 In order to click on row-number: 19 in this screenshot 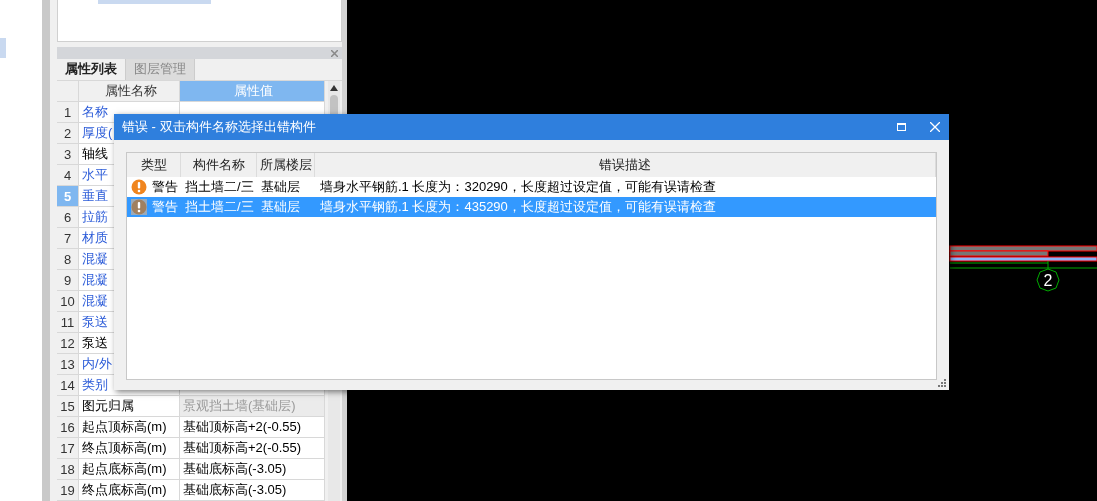, I will do `click(68, 490)`.